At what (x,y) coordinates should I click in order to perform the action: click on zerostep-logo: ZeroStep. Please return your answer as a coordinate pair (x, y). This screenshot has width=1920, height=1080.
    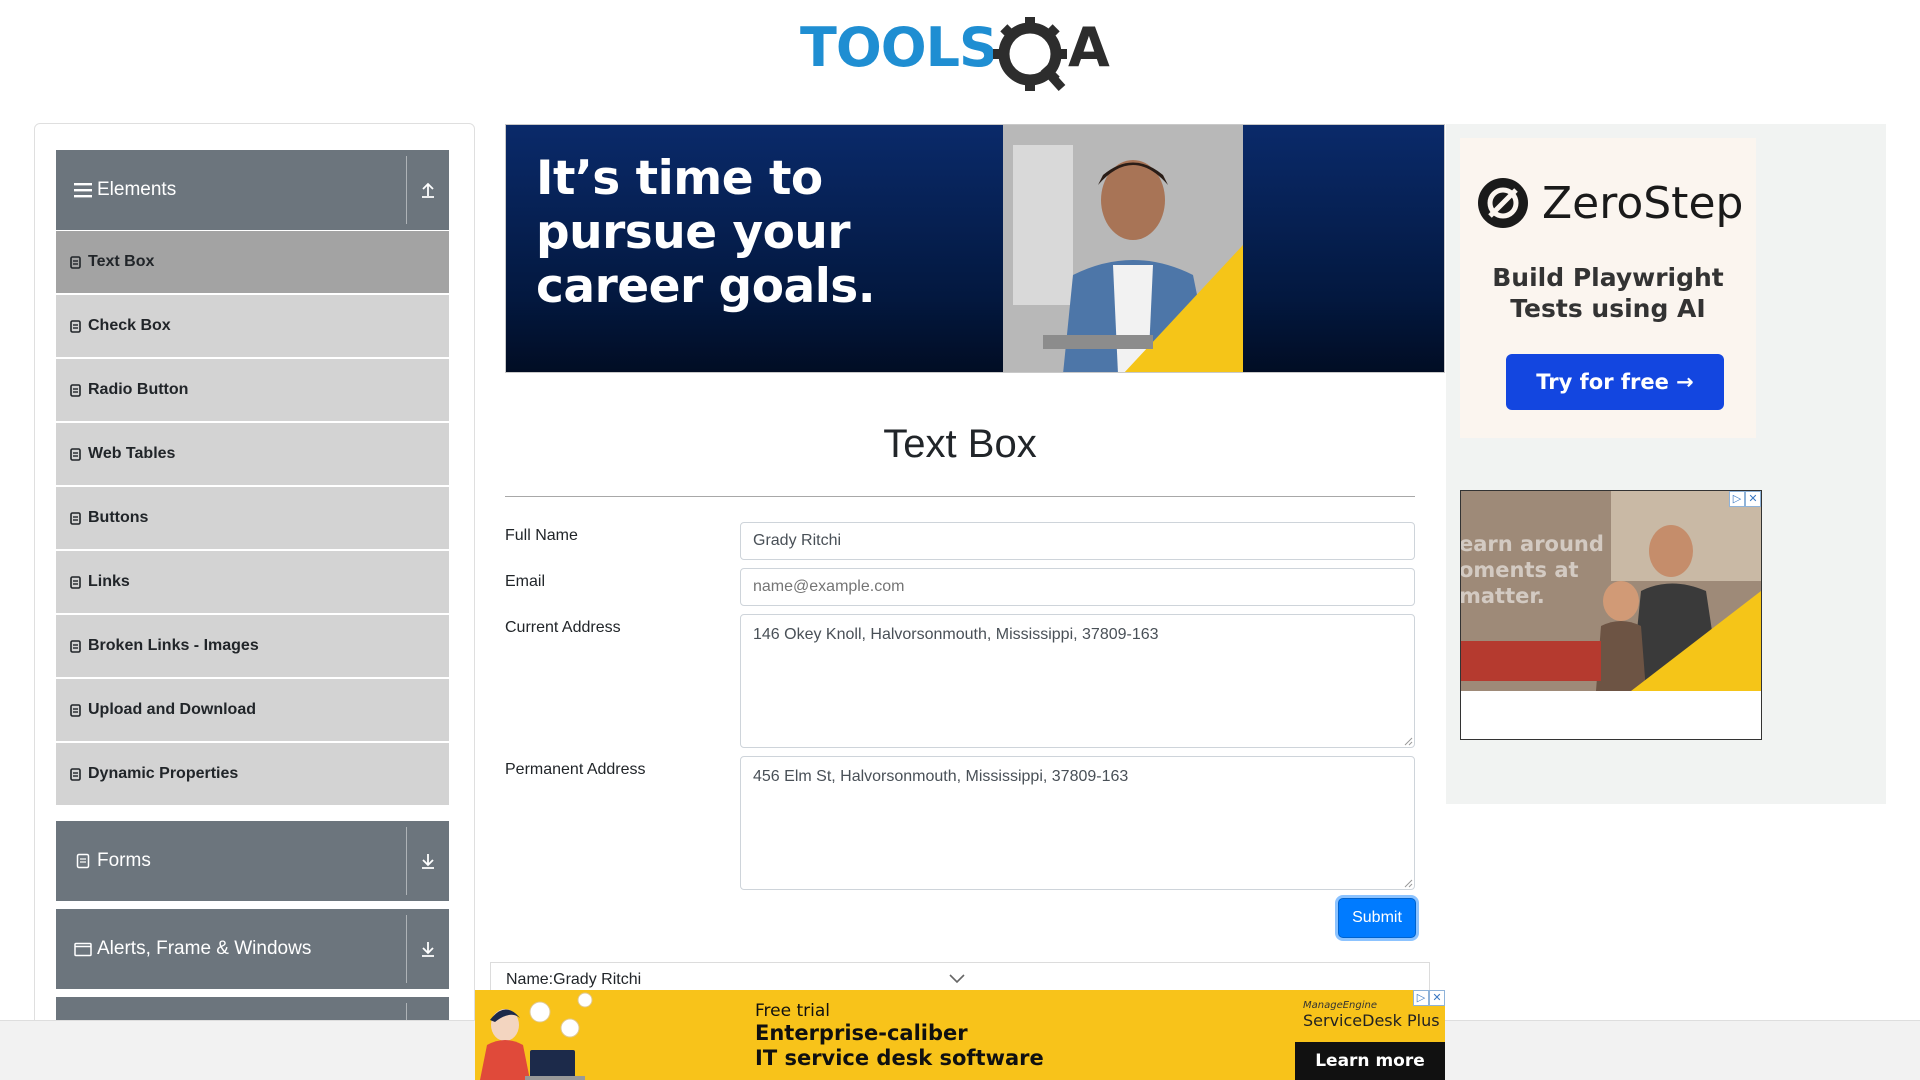
    Looking at the image, I should click on (1609, 203).